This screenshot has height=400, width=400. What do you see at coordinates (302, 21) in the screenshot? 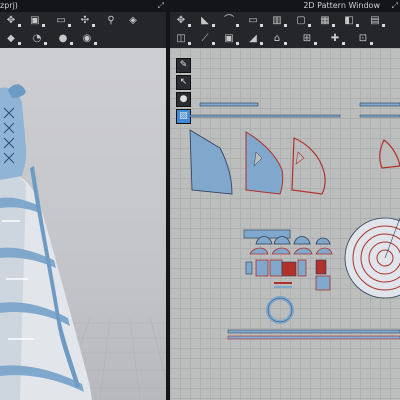
I see `circle-icon: ▢` at bounding box center [302, 21].